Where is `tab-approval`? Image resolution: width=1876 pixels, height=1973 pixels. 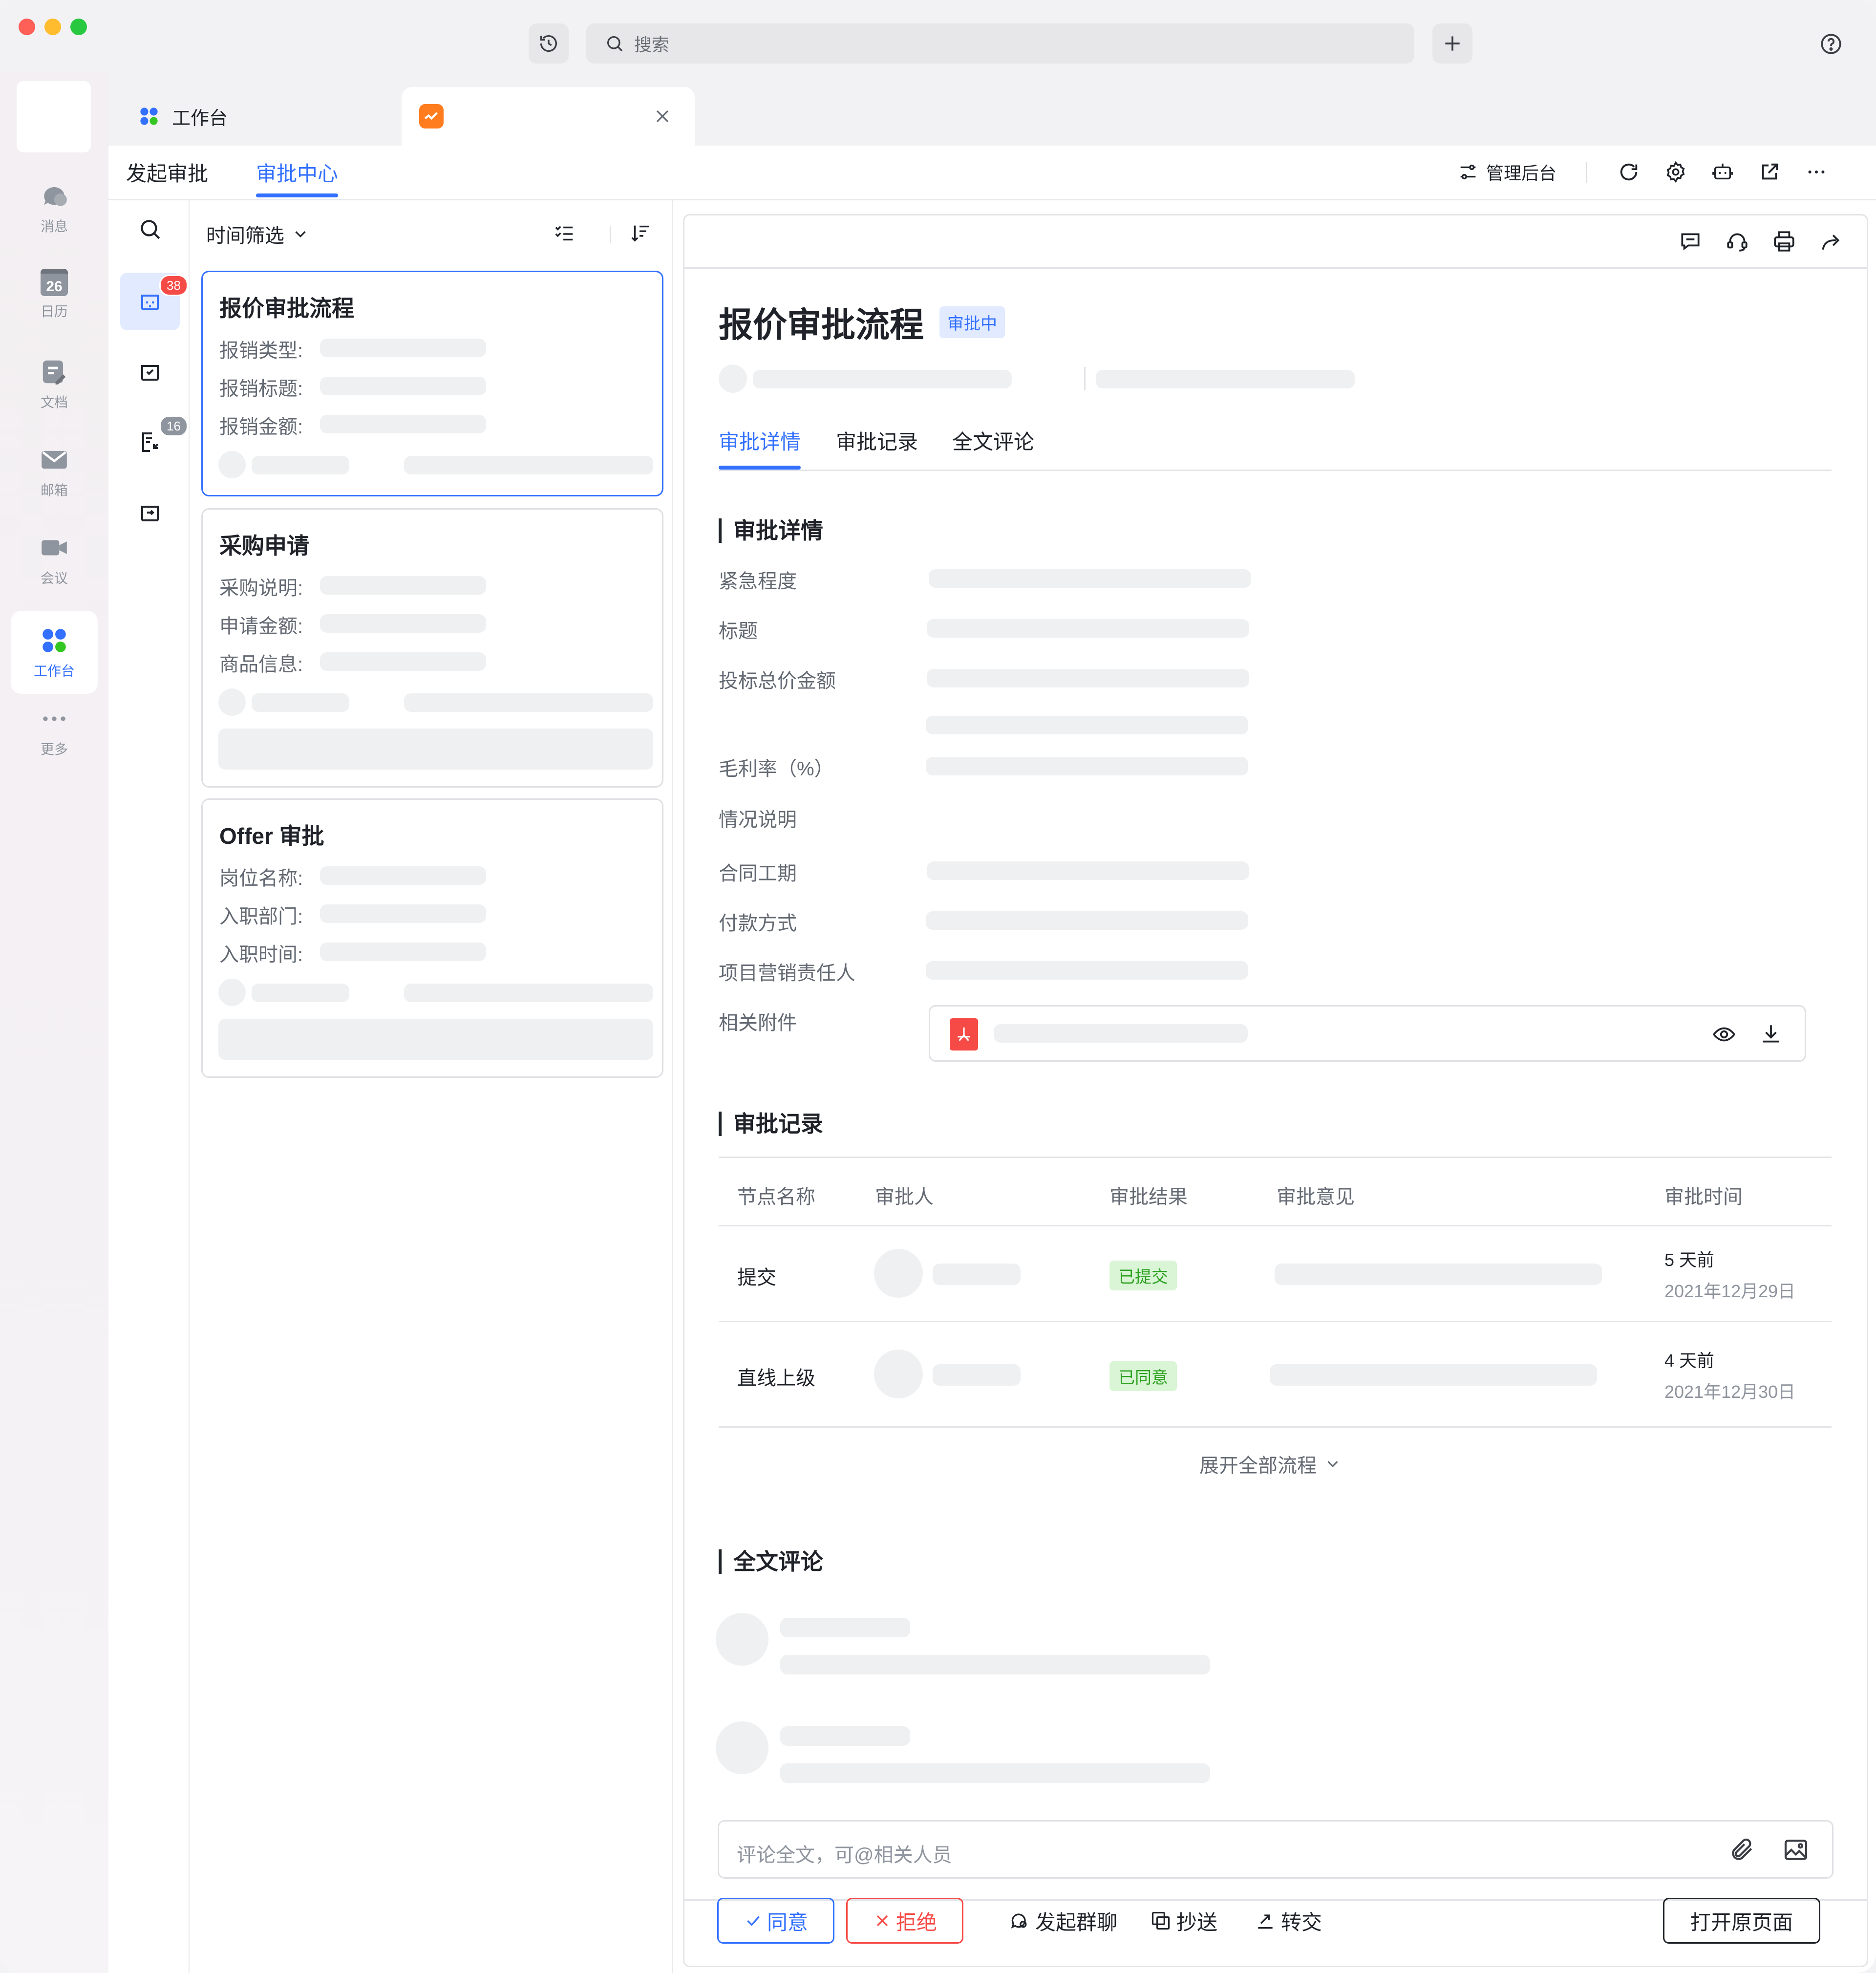
tab-approval is located at coordinates (548, 116).